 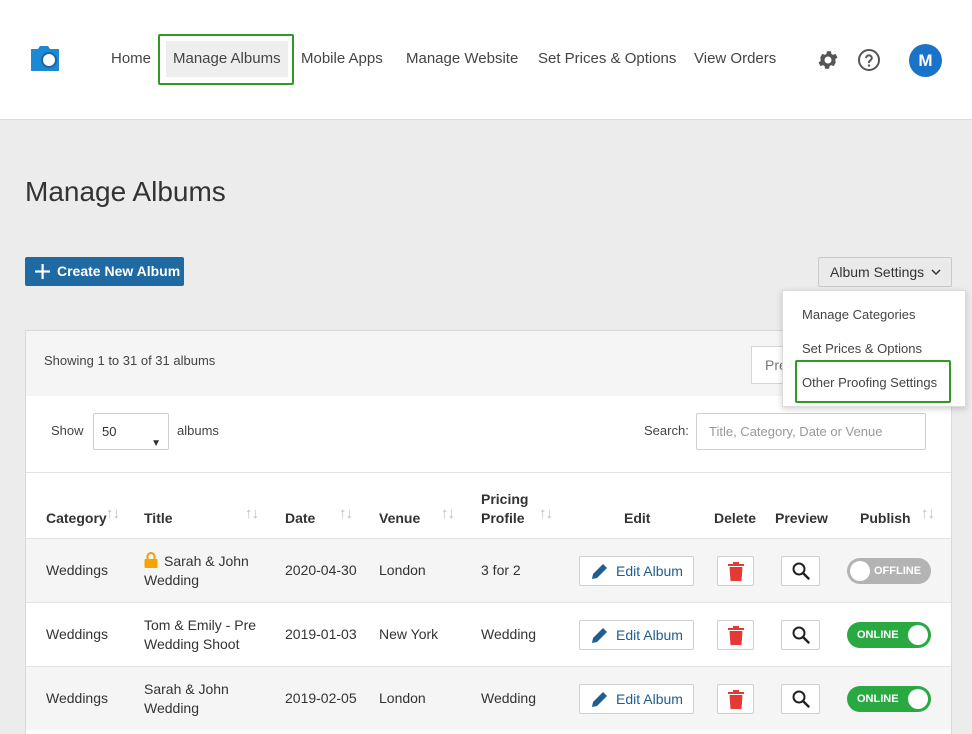 What do you see at coordinates (877, 272) in the screenshot?
I see `album-settings-label: Album Settings` at bounding box center [877, 272].